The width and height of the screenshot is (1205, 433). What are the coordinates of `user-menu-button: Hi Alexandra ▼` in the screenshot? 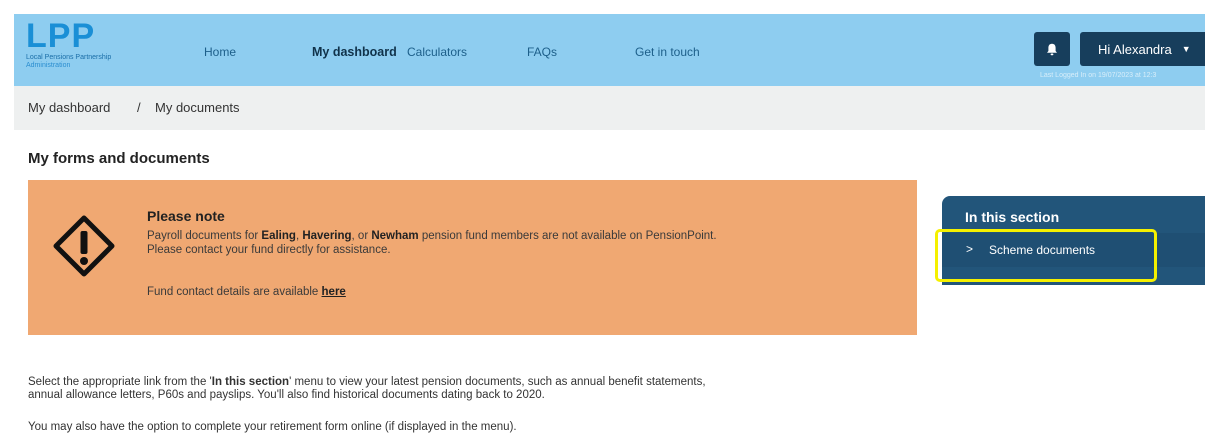 It's located at (1142, 49).